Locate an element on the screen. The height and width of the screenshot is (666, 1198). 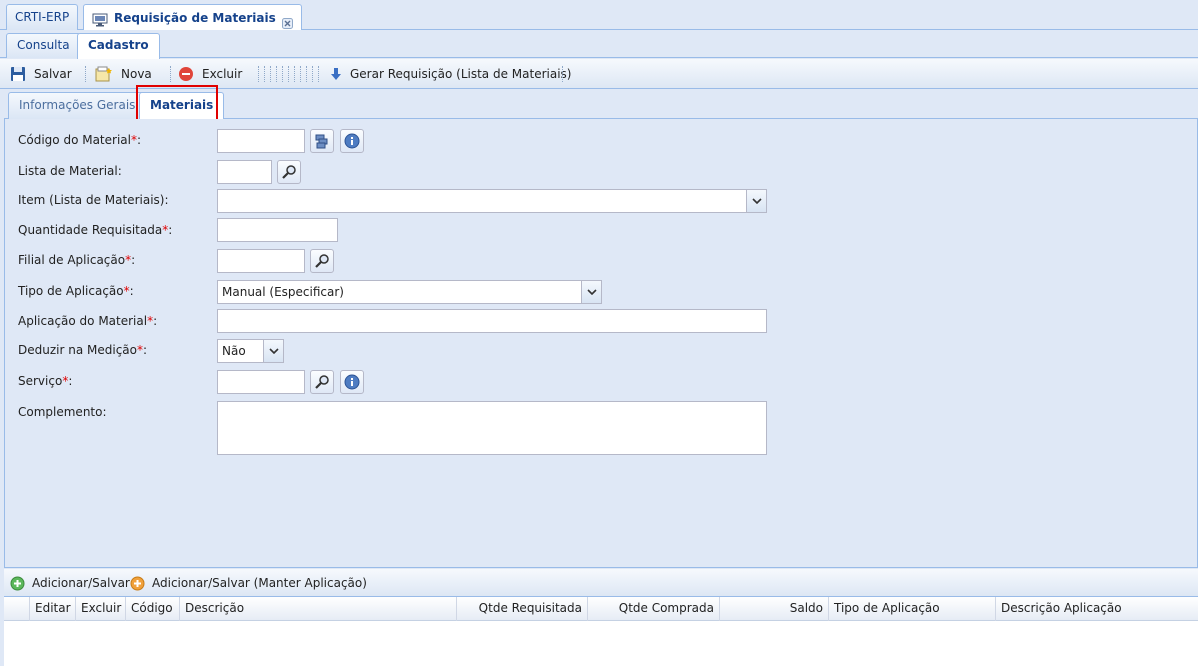
stack-icon is located at coordinates (322, 141).